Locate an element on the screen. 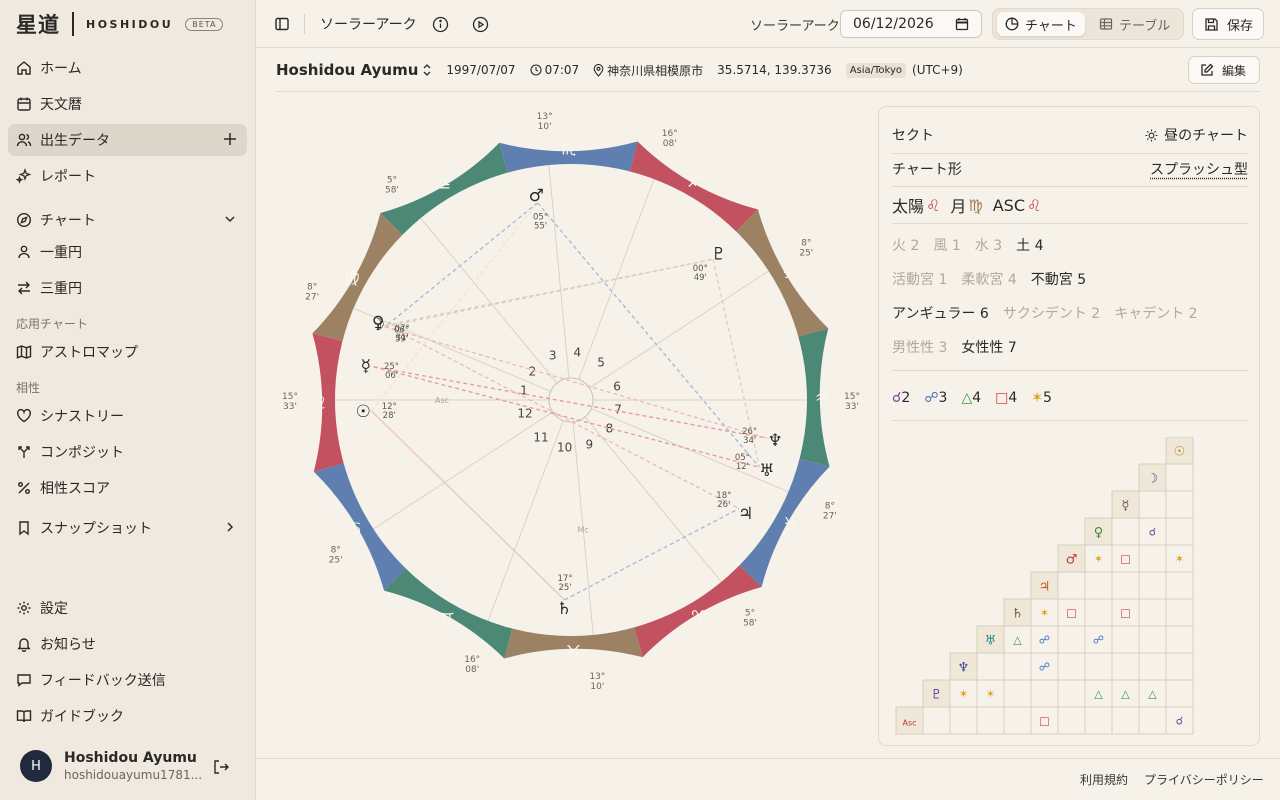  planet-glyph: ♇ is located at coordinates (718, 255).